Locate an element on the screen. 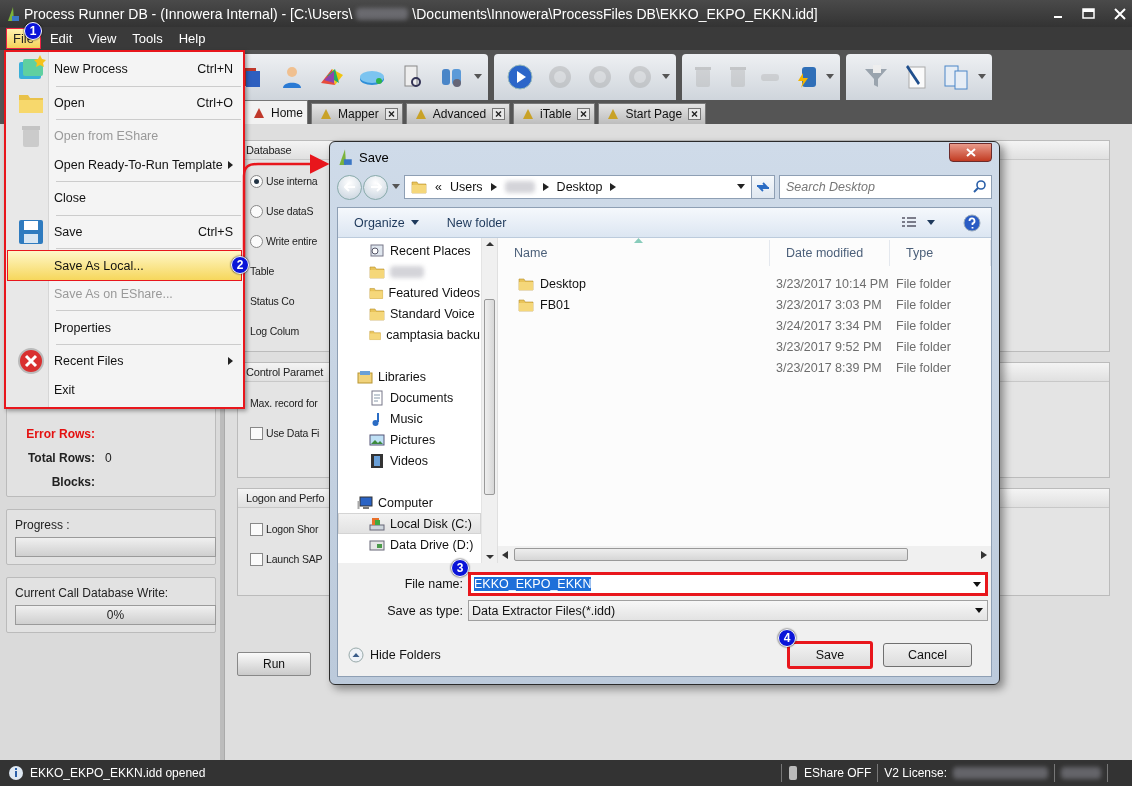  file-name-field: EKKO_EKPO_EKKN is located at coordinates (728, 584).